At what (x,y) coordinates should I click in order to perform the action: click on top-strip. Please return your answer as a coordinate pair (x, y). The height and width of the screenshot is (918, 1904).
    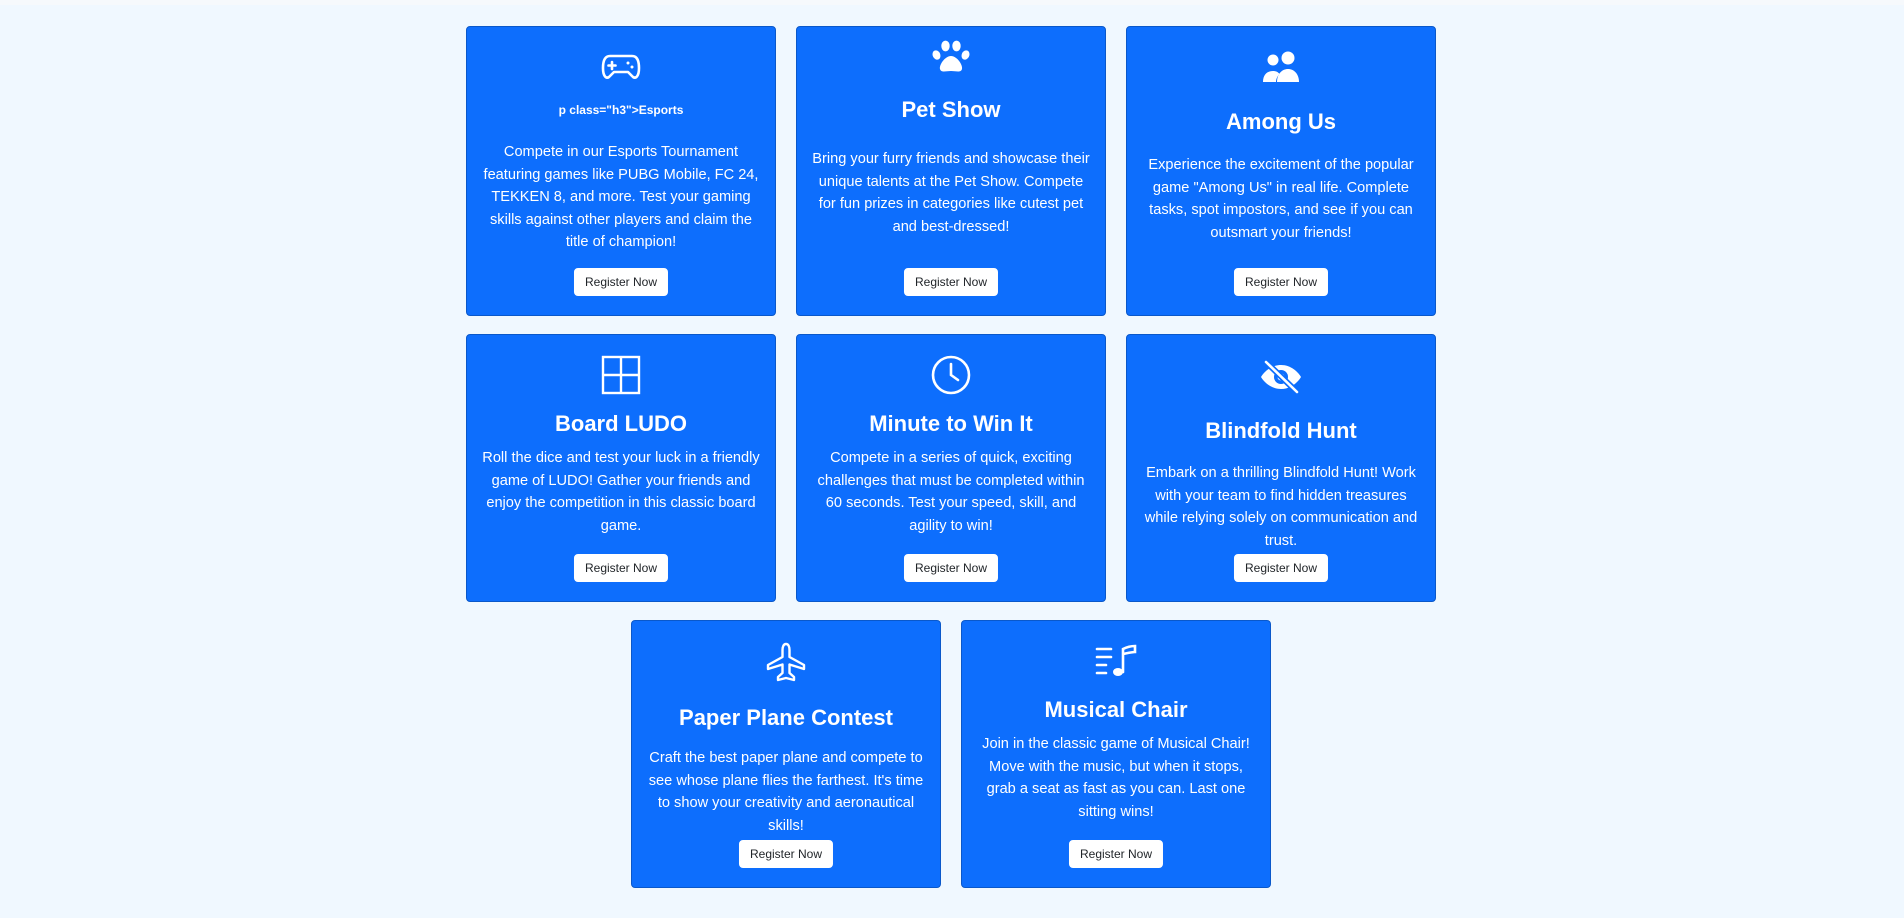
    Looking at the image, I should click on (952, 2).